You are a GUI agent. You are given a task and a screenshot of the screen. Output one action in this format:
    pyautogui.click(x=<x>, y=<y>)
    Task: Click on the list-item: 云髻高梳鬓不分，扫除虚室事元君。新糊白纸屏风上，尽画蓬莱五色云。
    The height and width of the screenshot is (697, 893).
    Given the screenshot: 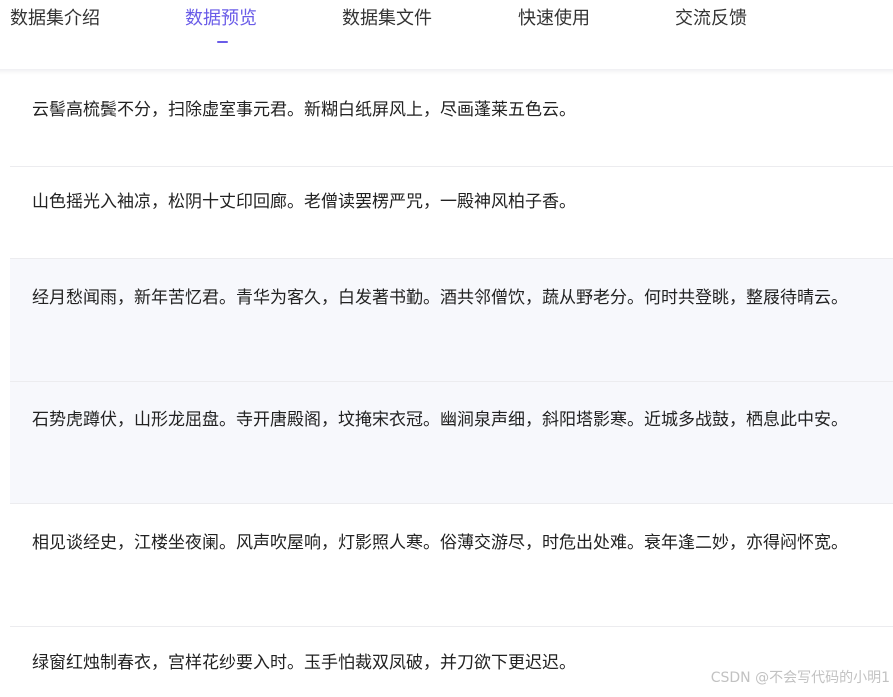 What is the action you would take?
    pyautogui.click(x=451, y=121)
    